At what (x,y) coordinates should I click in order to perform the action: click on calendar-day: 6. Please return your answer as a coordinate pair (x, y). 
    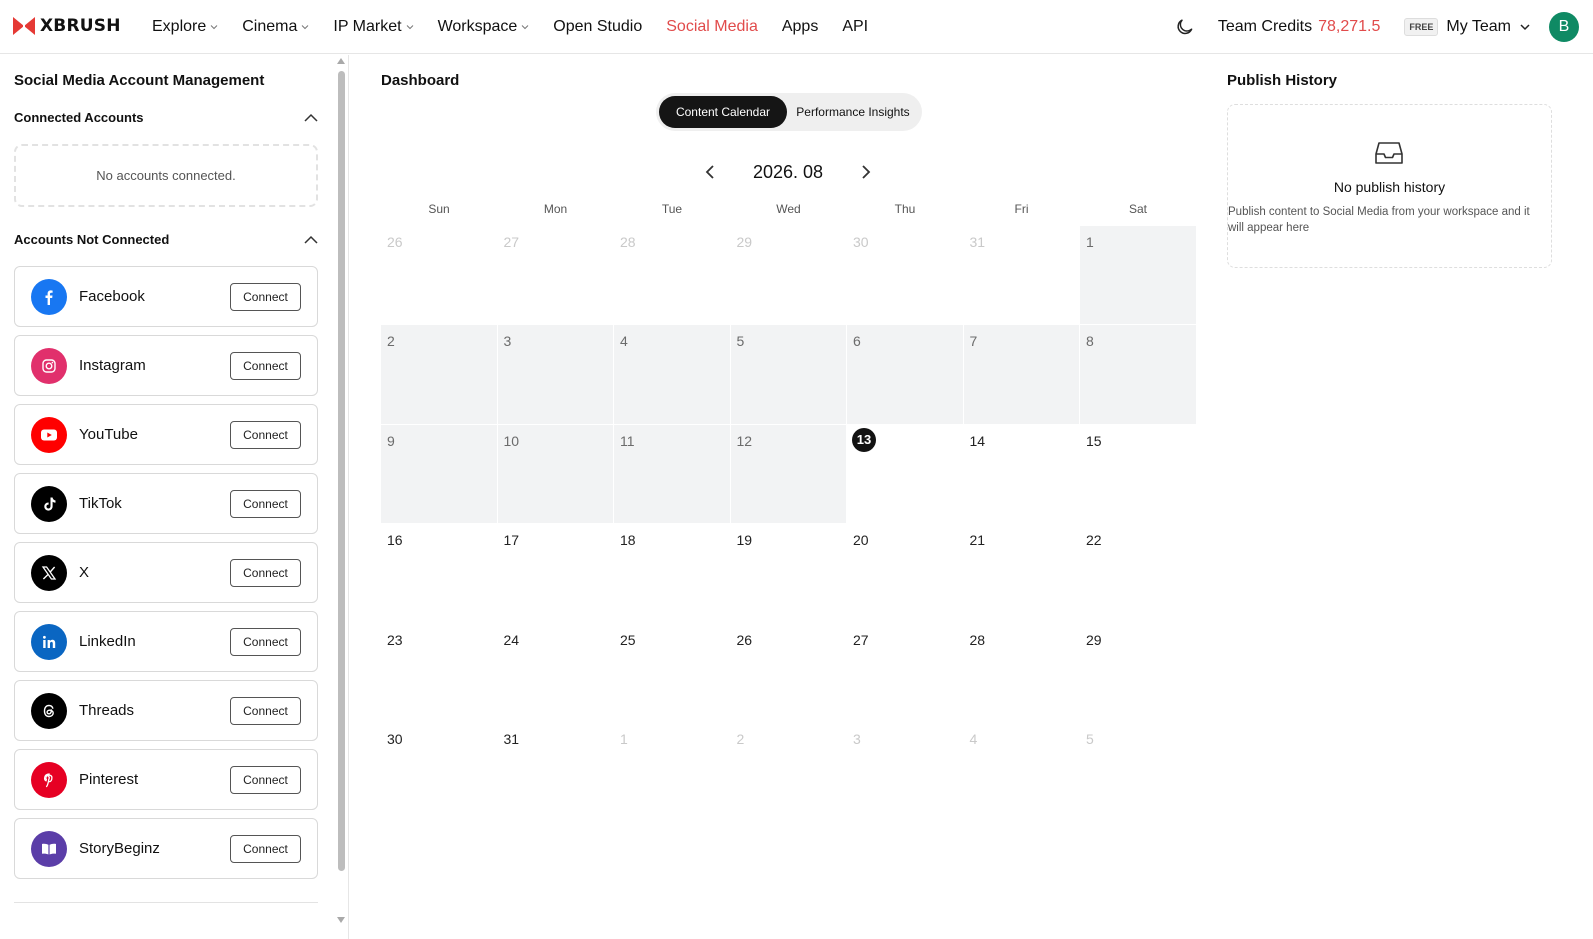
    Looking at the image, I should click on (905, 374).